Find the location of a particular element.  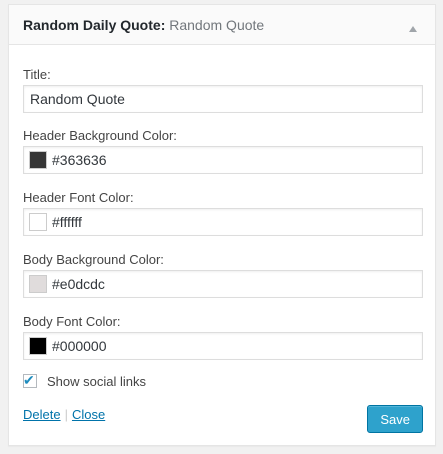

widget-title: Random Daily Quote: Random Quote is located at coordinates (143, 25).